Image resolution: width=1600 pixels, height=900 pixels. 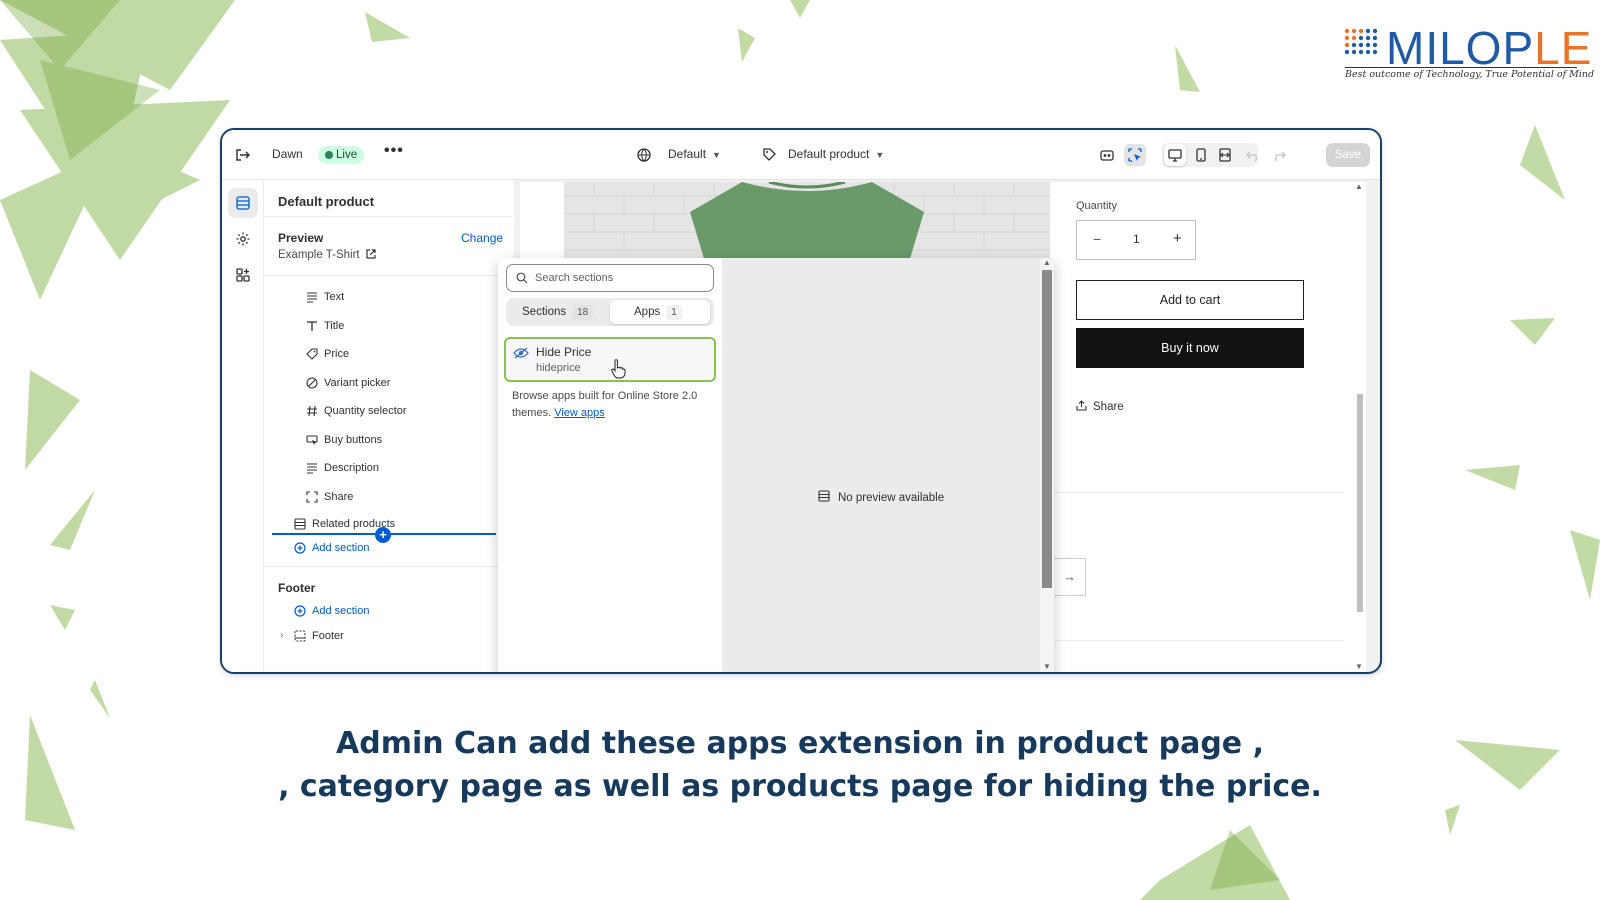 What do you see at coordinates (243, 203) in the screenshot?
I see `sections-icon` at bounding box center [243, 203].